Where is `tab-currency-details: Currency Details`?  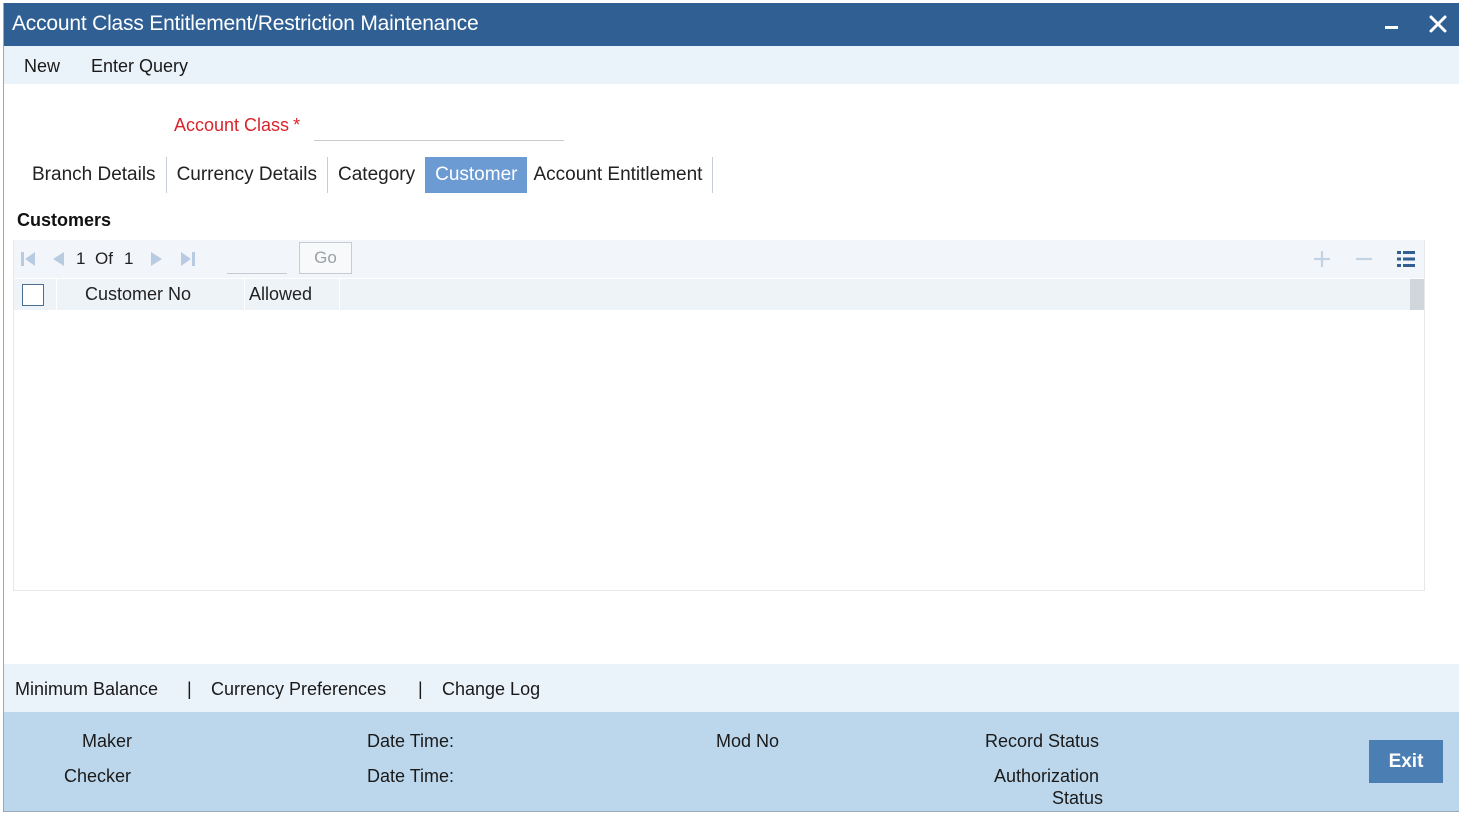 tab-currency-details: Currency Details is located at coordinates (247, 175).